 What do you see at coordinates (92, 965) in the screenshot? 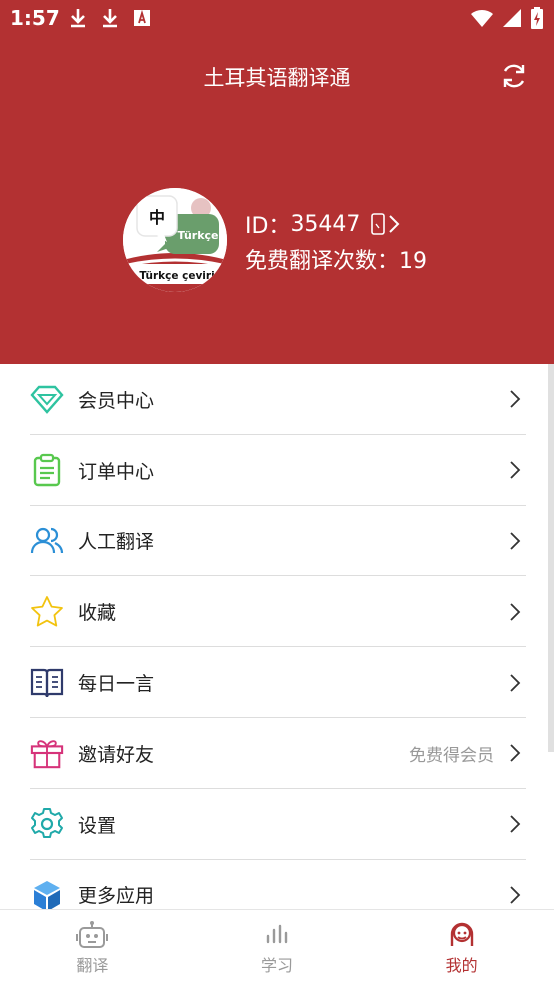
I see `tab-label: 翻译` at bounding box center [92, 965].